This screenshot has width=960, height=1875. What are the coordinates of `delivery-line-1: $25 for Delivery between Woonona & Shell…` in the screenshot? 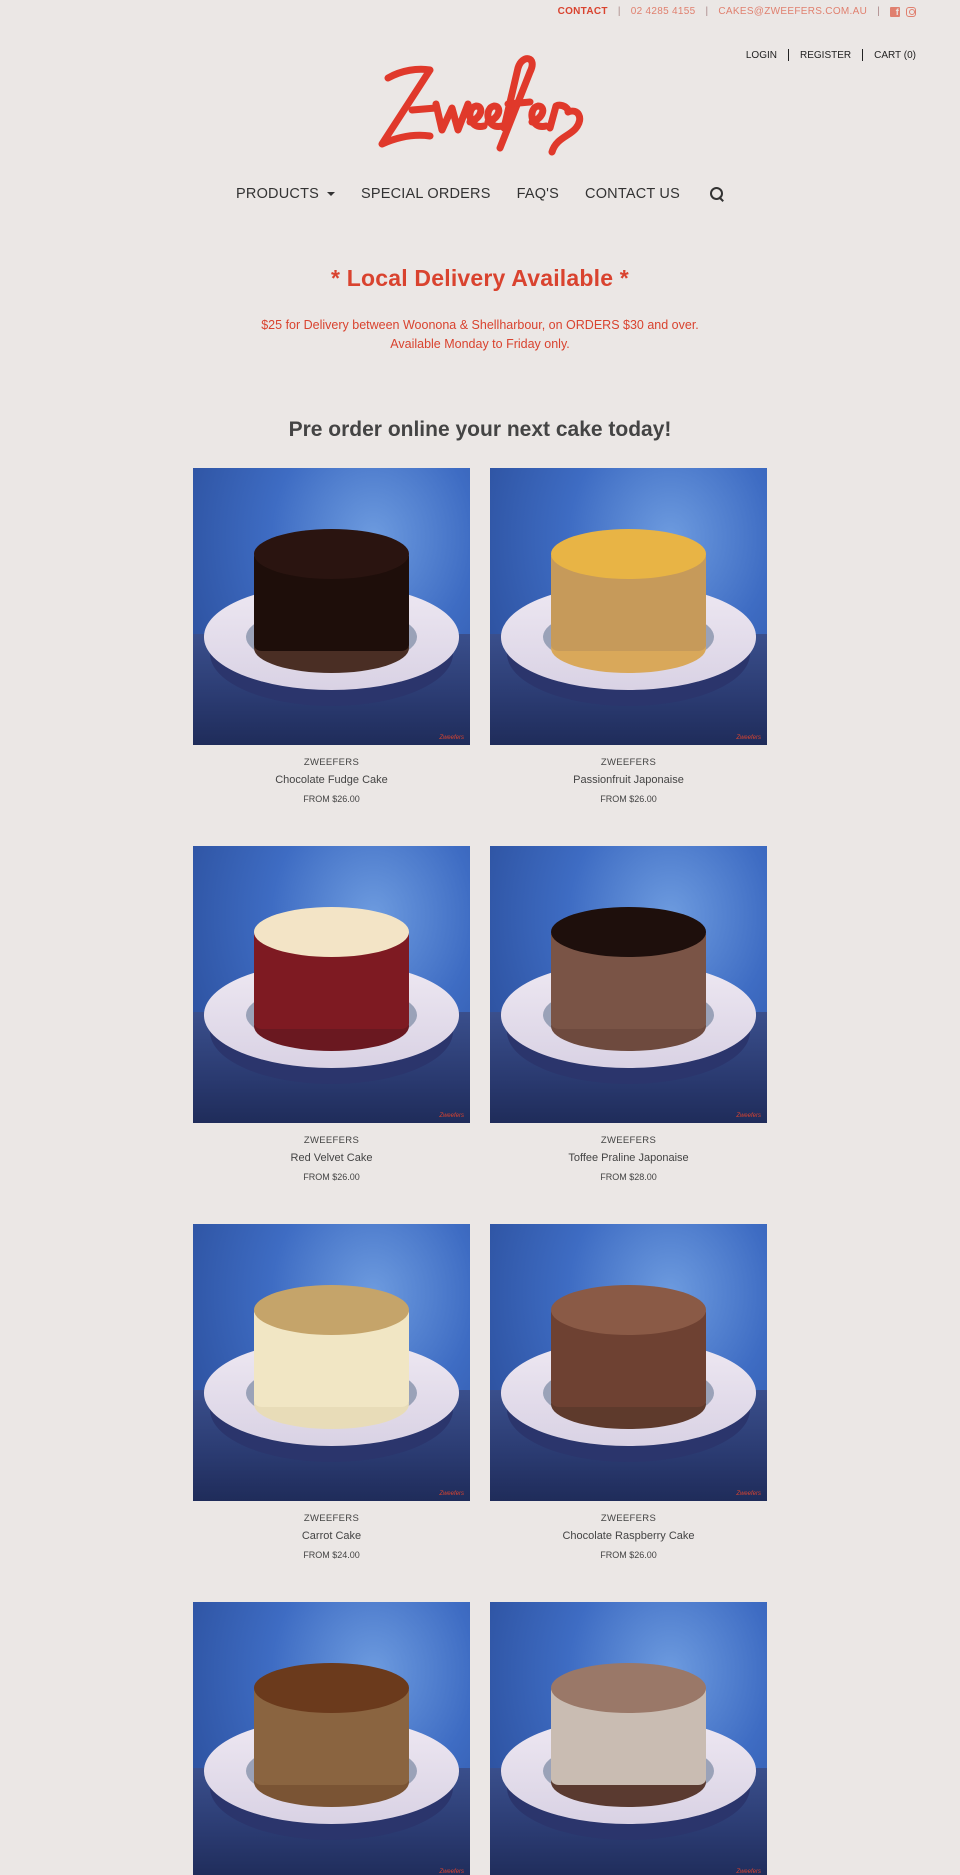 It's located at (480, 325).